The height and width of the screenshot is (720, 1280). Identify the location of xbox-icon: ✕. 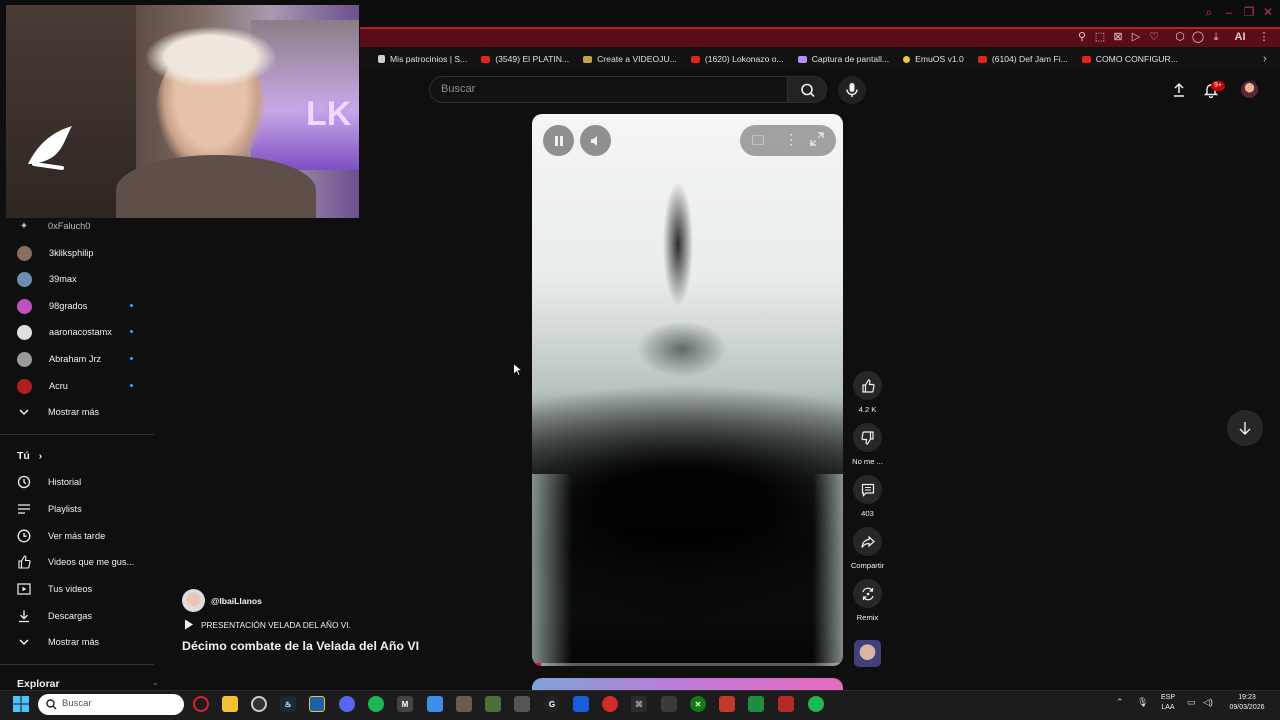
(698, 704).